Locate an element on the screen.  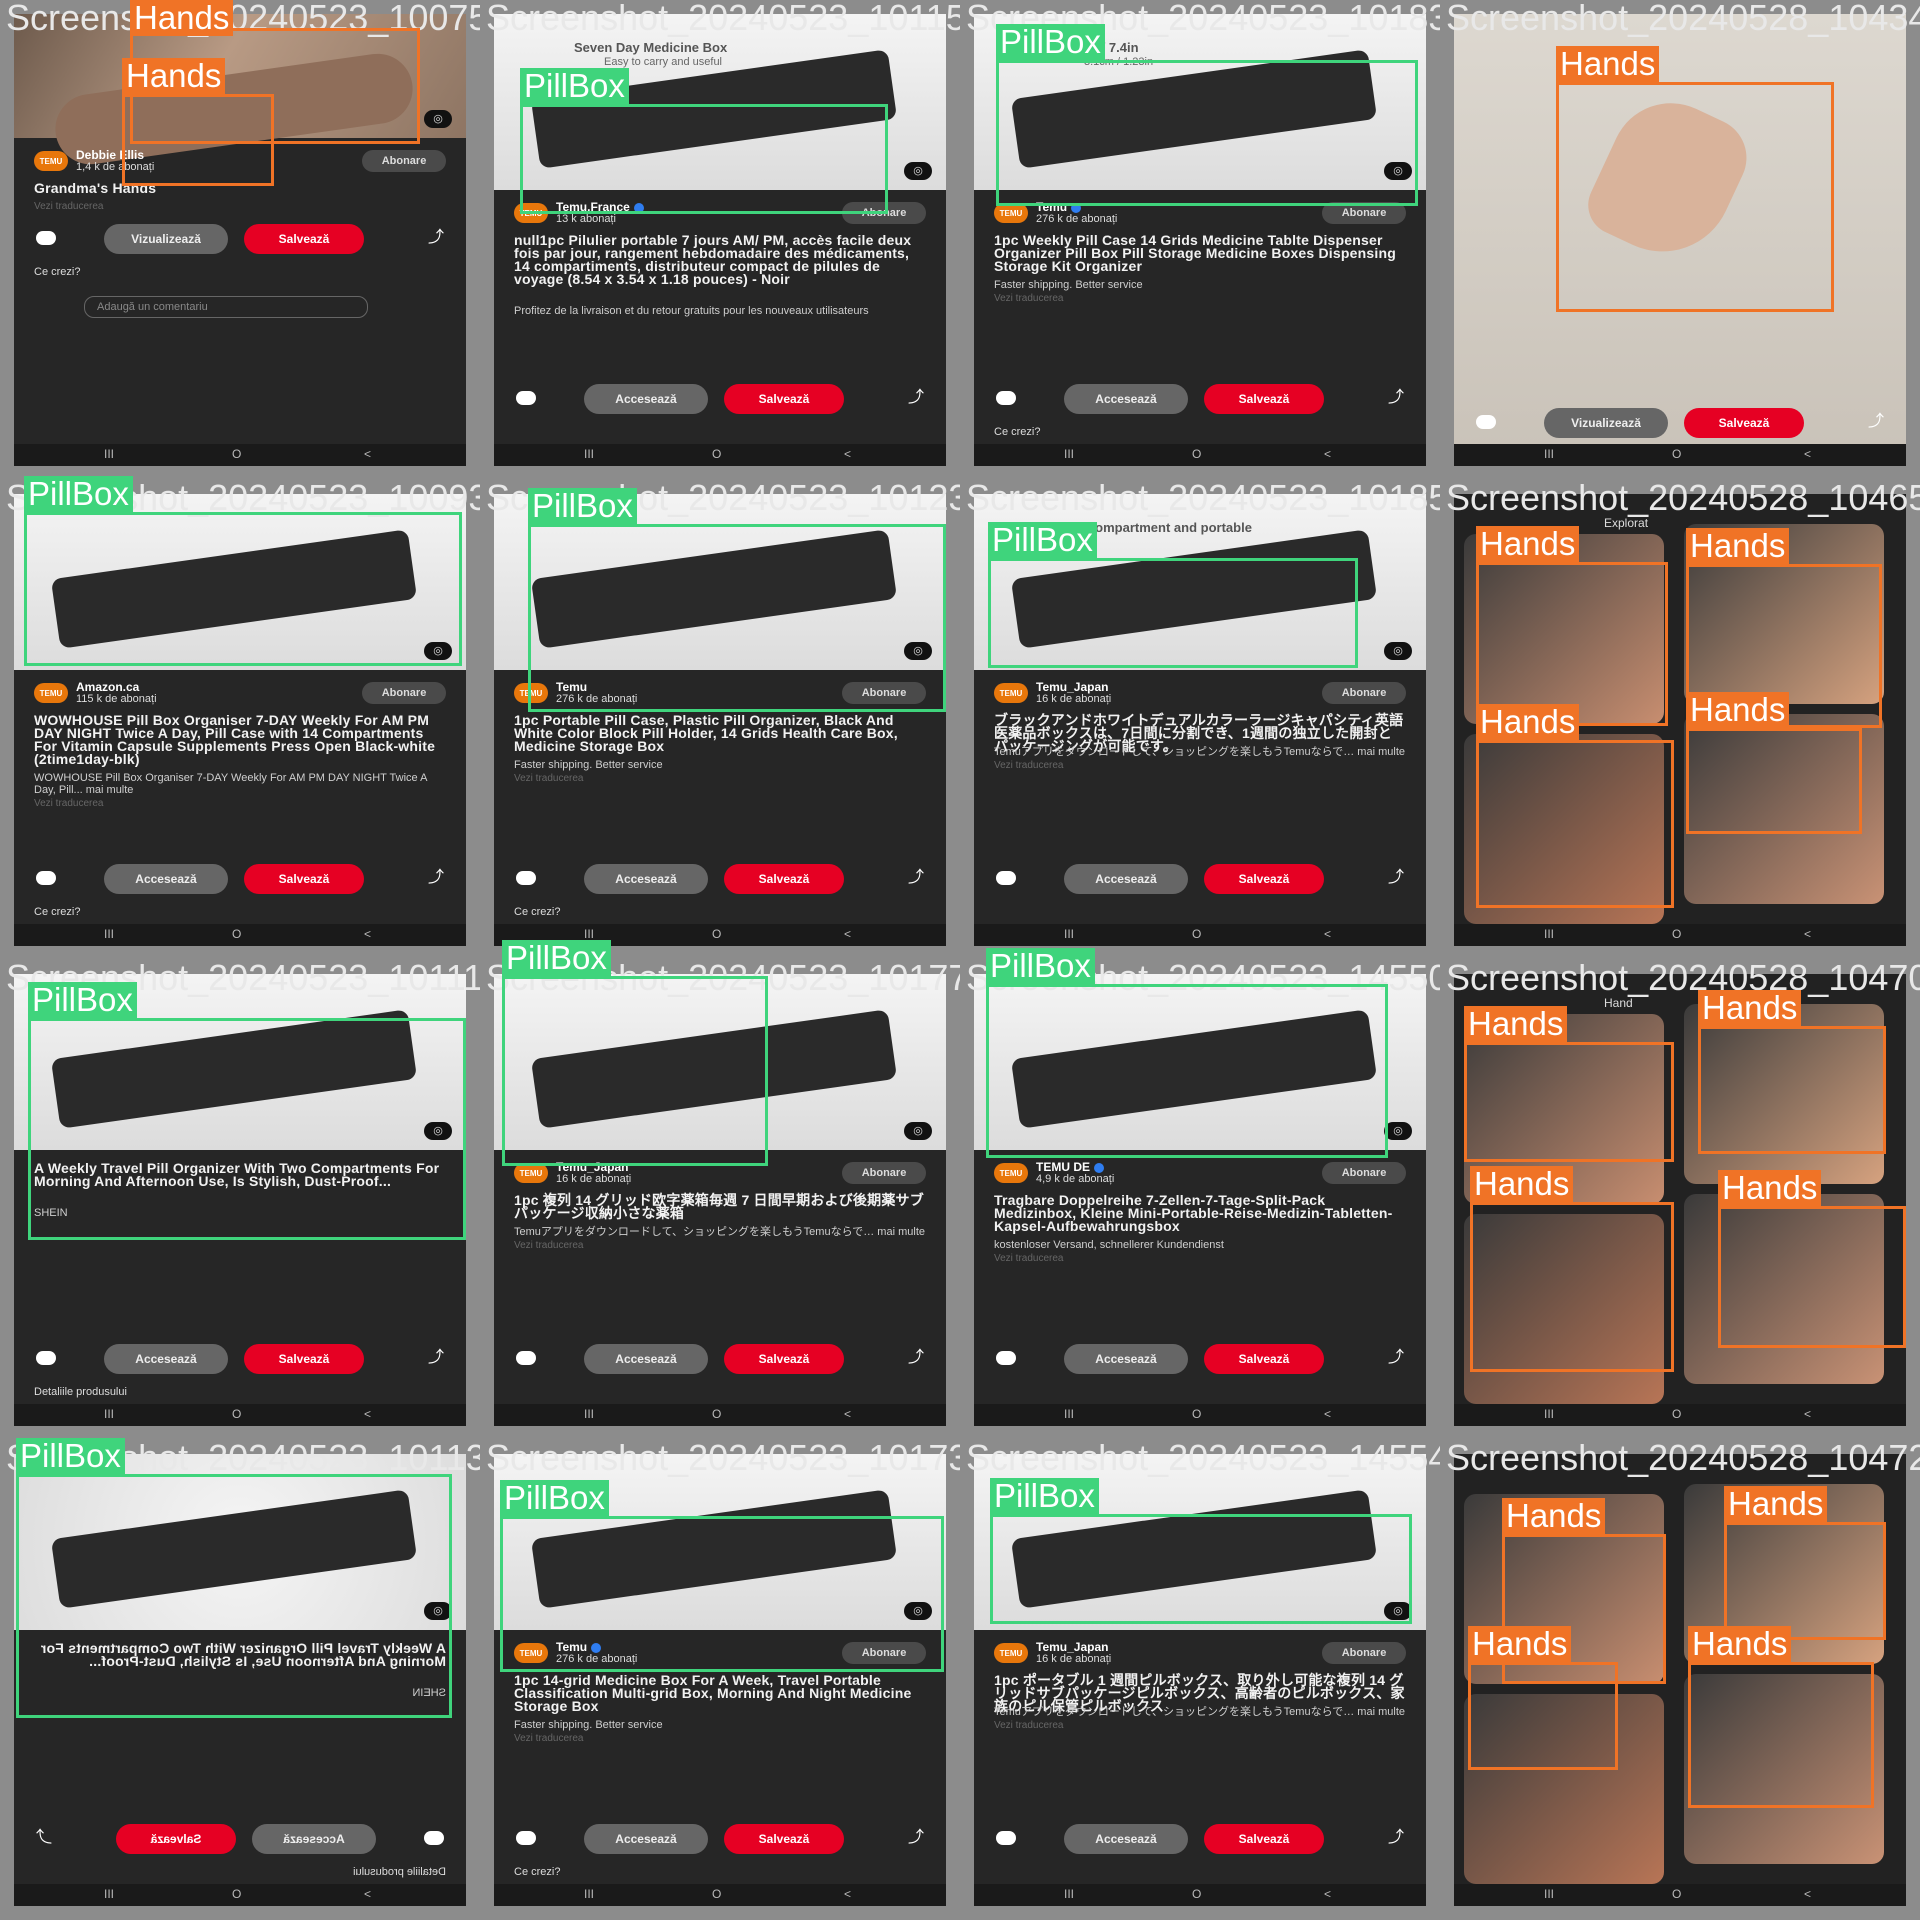
channel-name: Amazon.ca is located at coordinates (116, 687).